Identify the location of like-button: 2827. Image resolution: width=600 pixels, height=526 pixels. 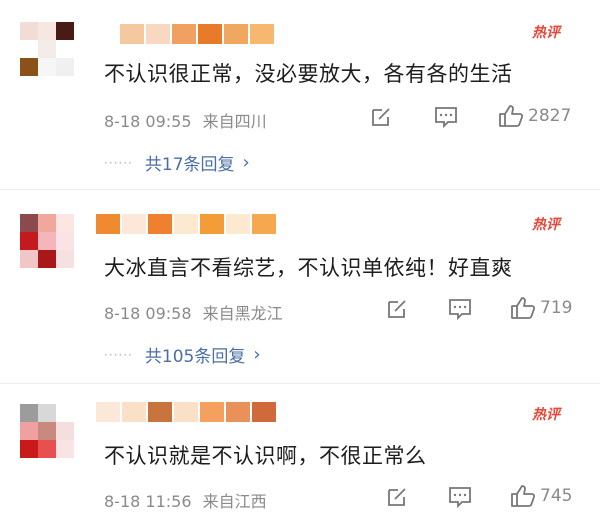
(534, 116).